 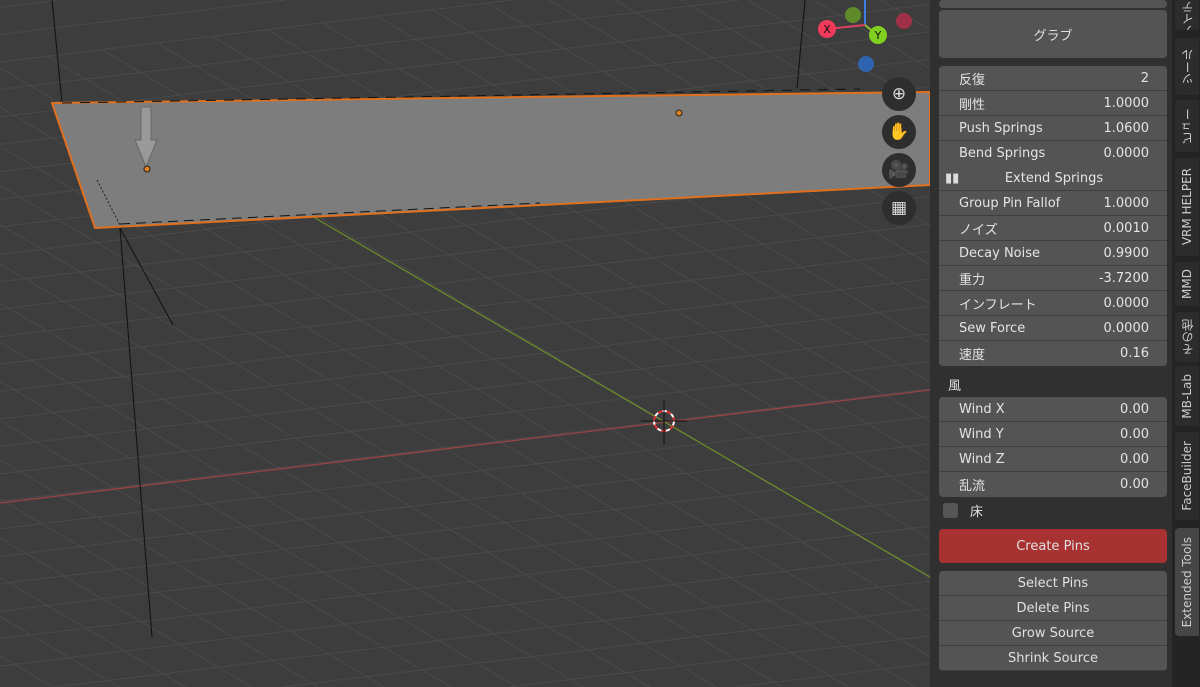 What do you see at coordinates (972, 486) in the screenshot?
I see `property-label: 乱流` at bounding box center [972, 486].